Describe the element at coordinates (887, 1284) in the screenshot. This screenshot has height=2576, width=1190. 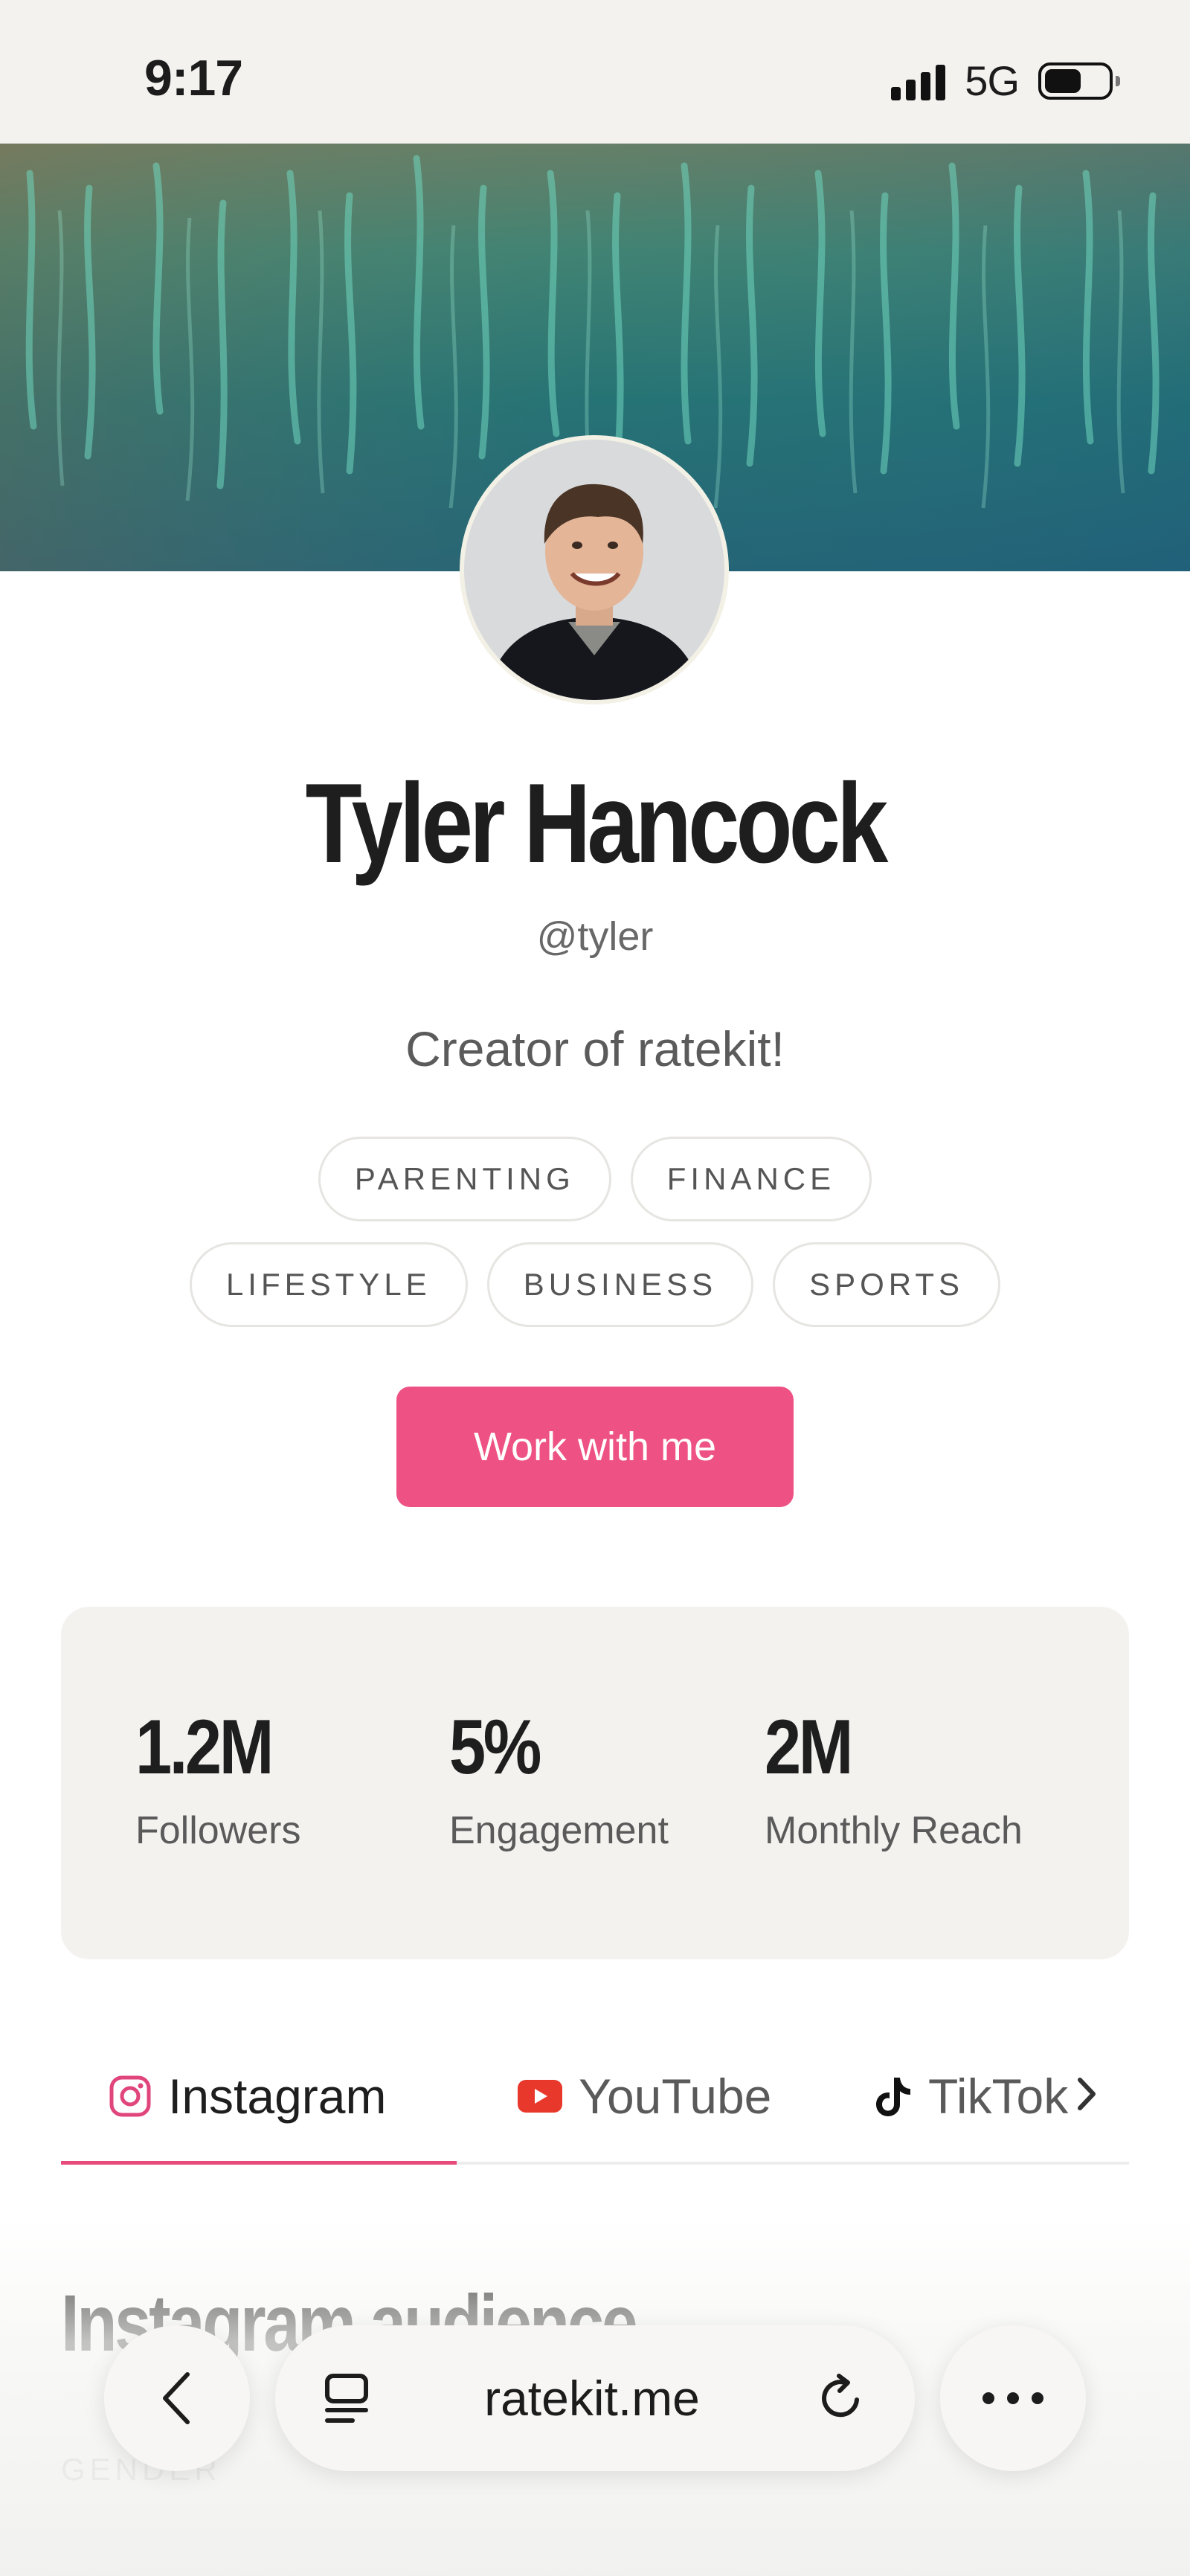
I see `tag-sports: SPORTS` at that location.